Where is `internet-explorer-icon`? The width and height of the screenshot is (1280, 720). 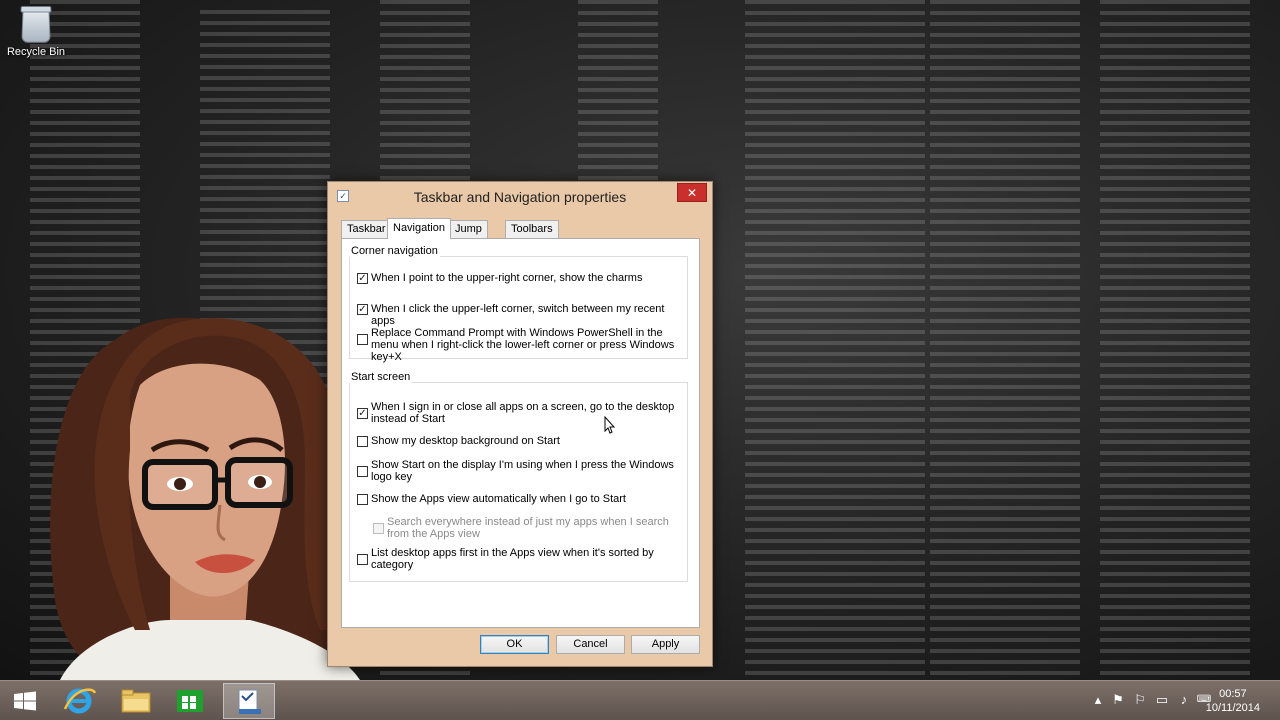
internet-explorer-icon is located at coordinates (80, 701).